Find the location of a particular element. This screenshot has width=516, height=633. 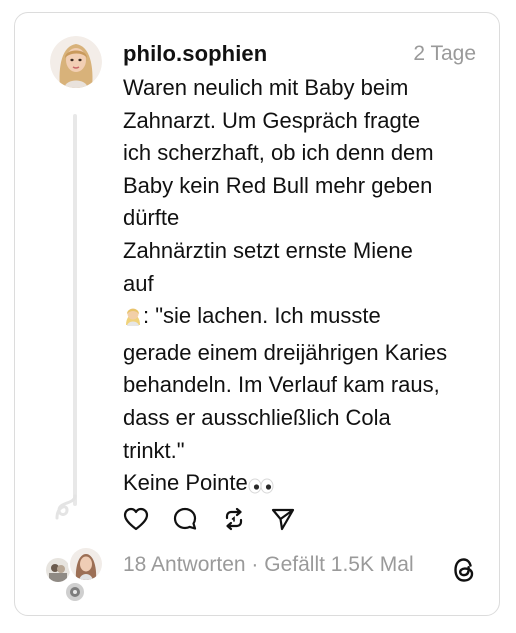

dentist-emoji-icon is located at coordinates (133, 320).